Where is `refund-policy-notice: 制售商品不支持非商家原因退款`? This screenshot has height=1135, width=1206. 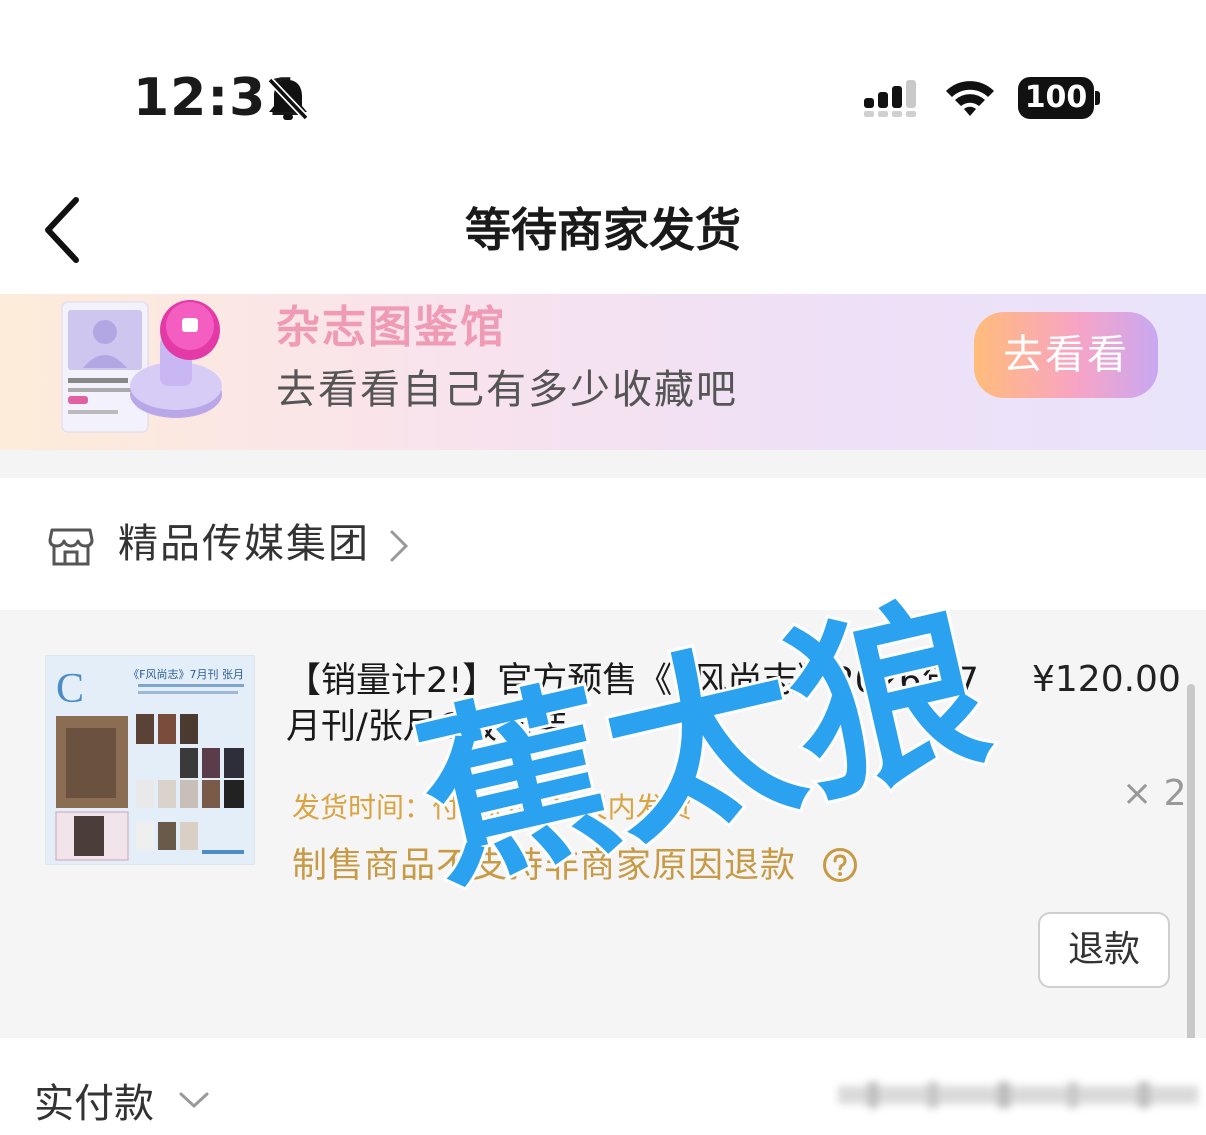
refund-policy-notice: 制售商品不支持非商家原因退款 is located at coordinates (544, 866).